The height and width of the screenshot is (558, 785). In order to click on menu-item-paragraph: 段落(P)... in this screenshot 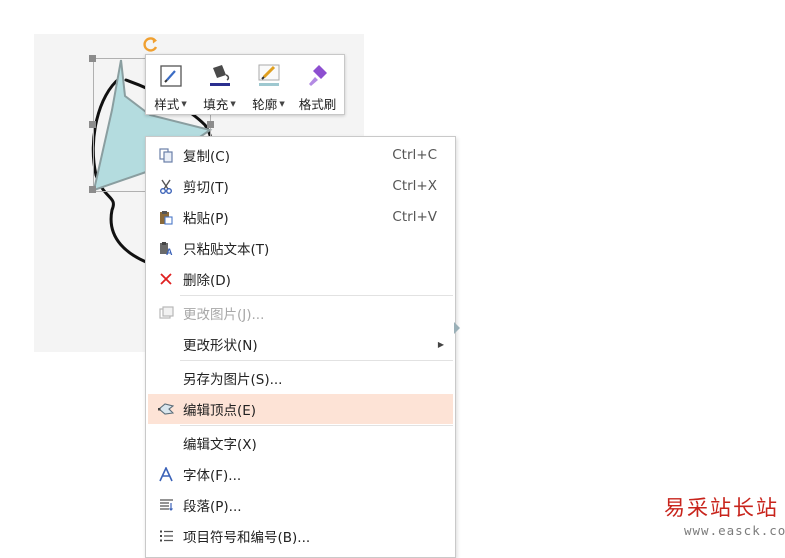, I will do `click(300, 505)`.